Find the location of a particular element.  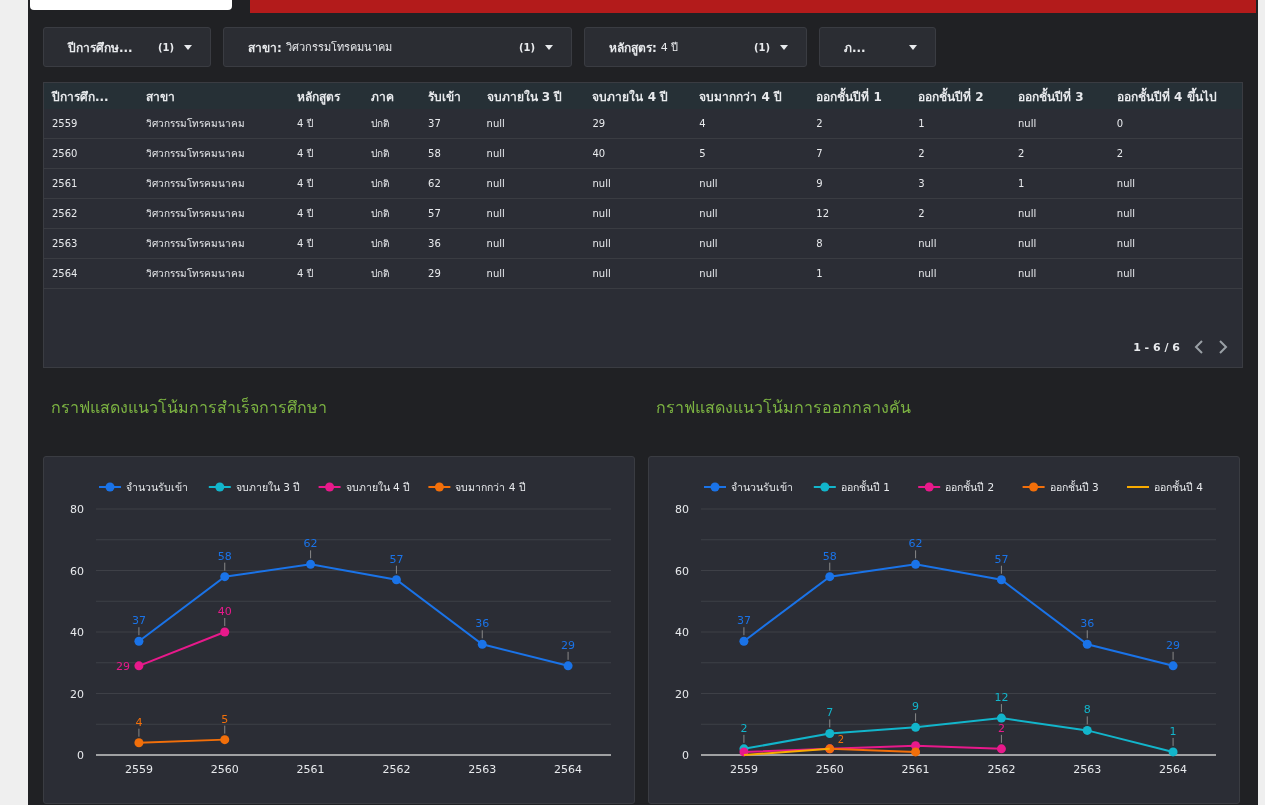

column-header: หลักสูตร is located at coordinates (326, 96).